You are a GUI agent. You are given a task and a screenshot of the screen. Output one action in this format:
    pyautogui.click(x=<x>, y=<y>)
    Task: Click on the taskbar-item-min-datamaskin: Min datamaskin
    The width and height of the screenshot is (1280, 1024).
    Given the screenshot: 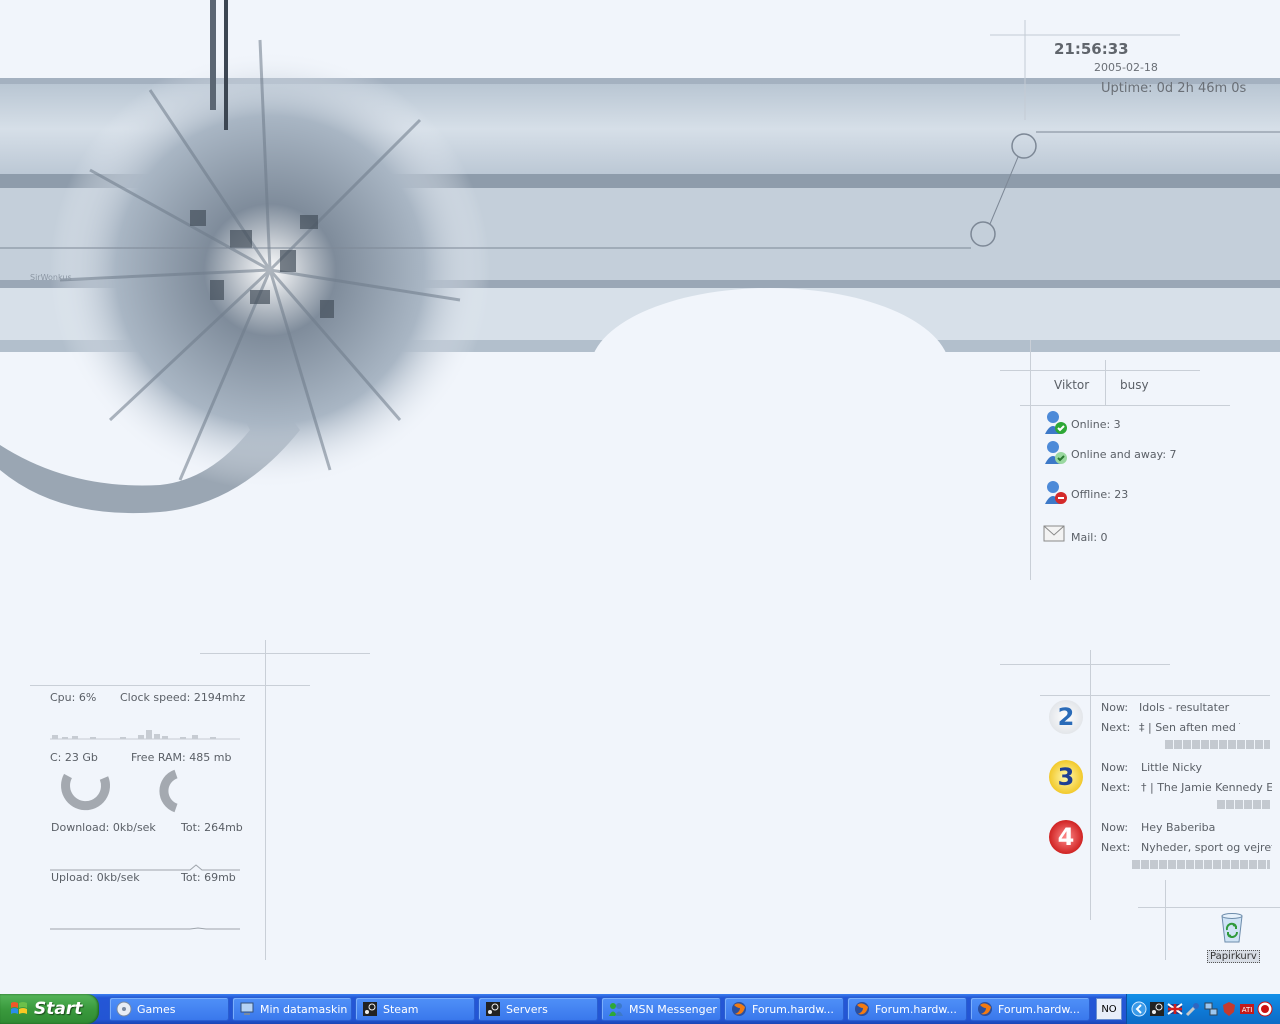 What is the action you would take?
    pyautogui.click(x=292, y=1009)
    